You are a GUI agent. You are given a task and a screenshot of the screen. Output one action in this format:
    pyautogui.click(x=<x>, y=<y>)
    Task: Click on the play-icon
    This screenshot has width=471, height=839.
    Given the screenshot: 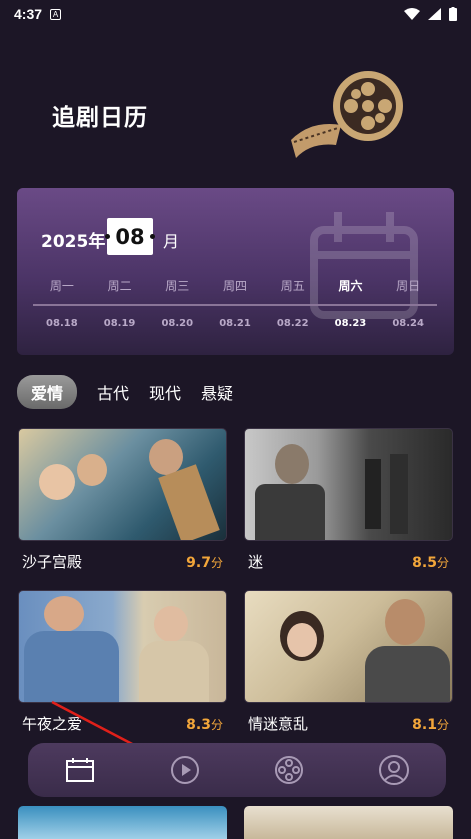 What is the action you would take?
    pyautogui.click(x=184, y=770)
    